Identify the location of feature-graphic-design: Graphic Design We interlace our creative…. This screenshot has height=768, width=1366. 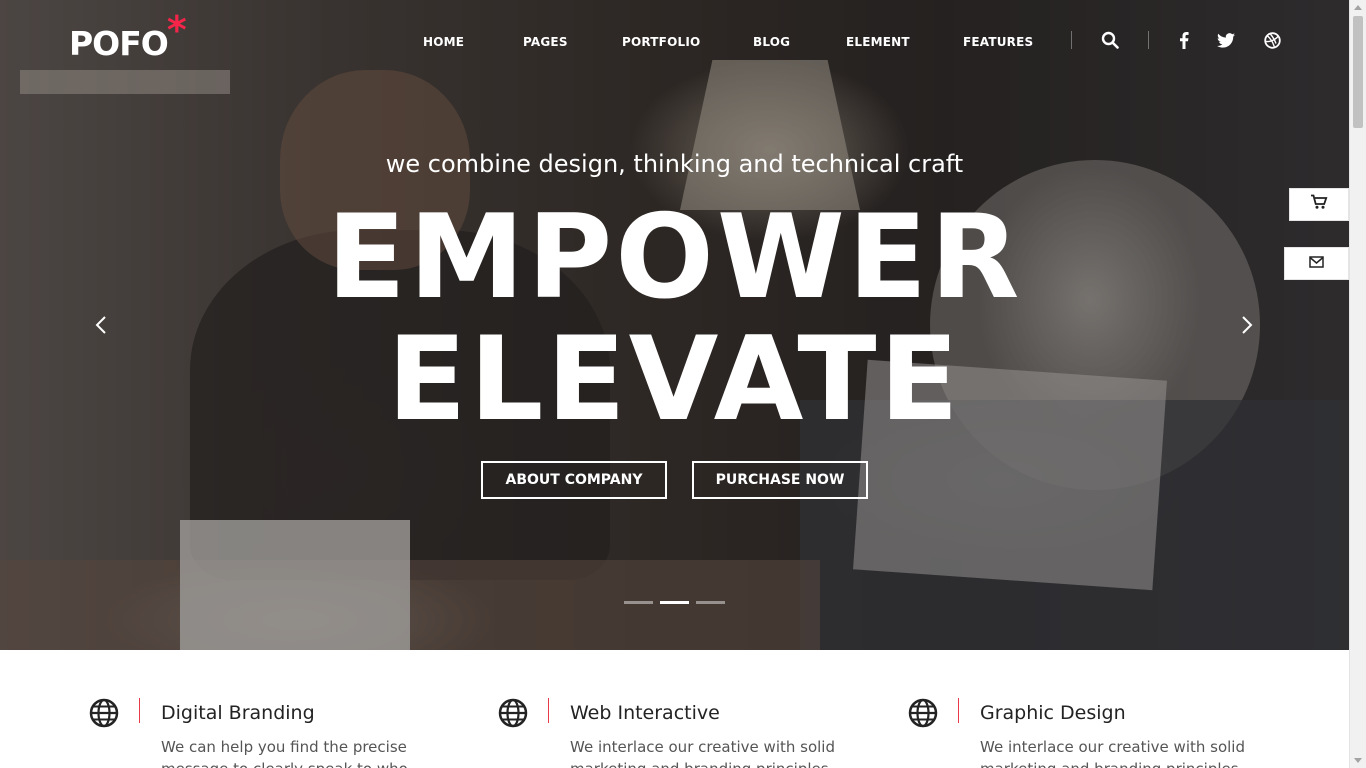
(1076, 733).